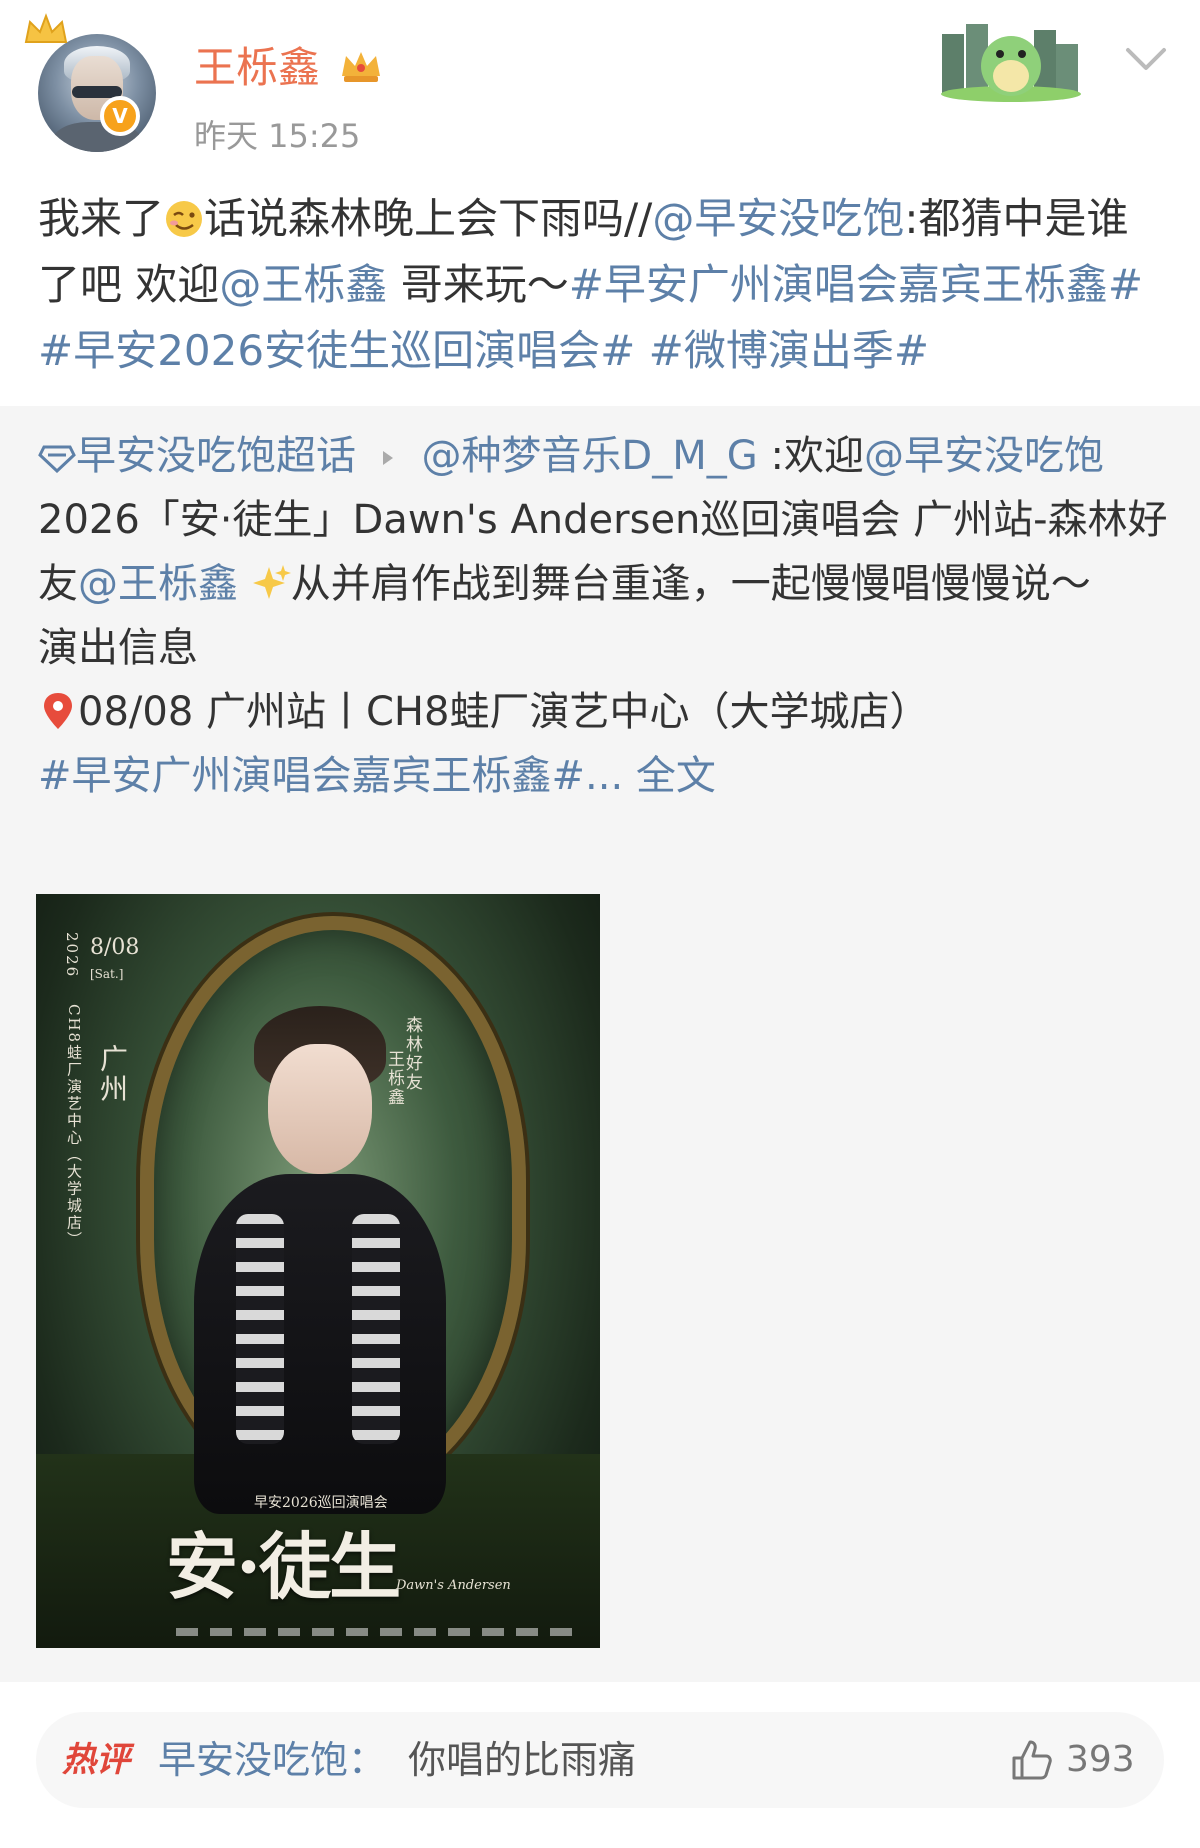  I want to click on supertopic-label: 早安没吃饱超话, so click(216, 456).